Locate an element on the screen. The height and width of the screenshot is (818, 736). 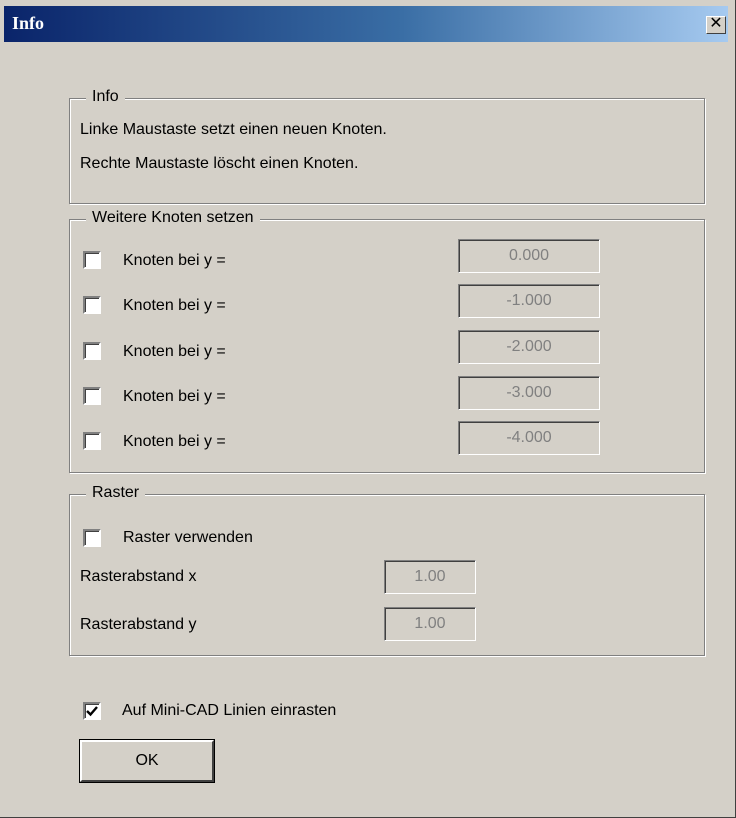
raster-checkbox is located at coordinates (92, 538).